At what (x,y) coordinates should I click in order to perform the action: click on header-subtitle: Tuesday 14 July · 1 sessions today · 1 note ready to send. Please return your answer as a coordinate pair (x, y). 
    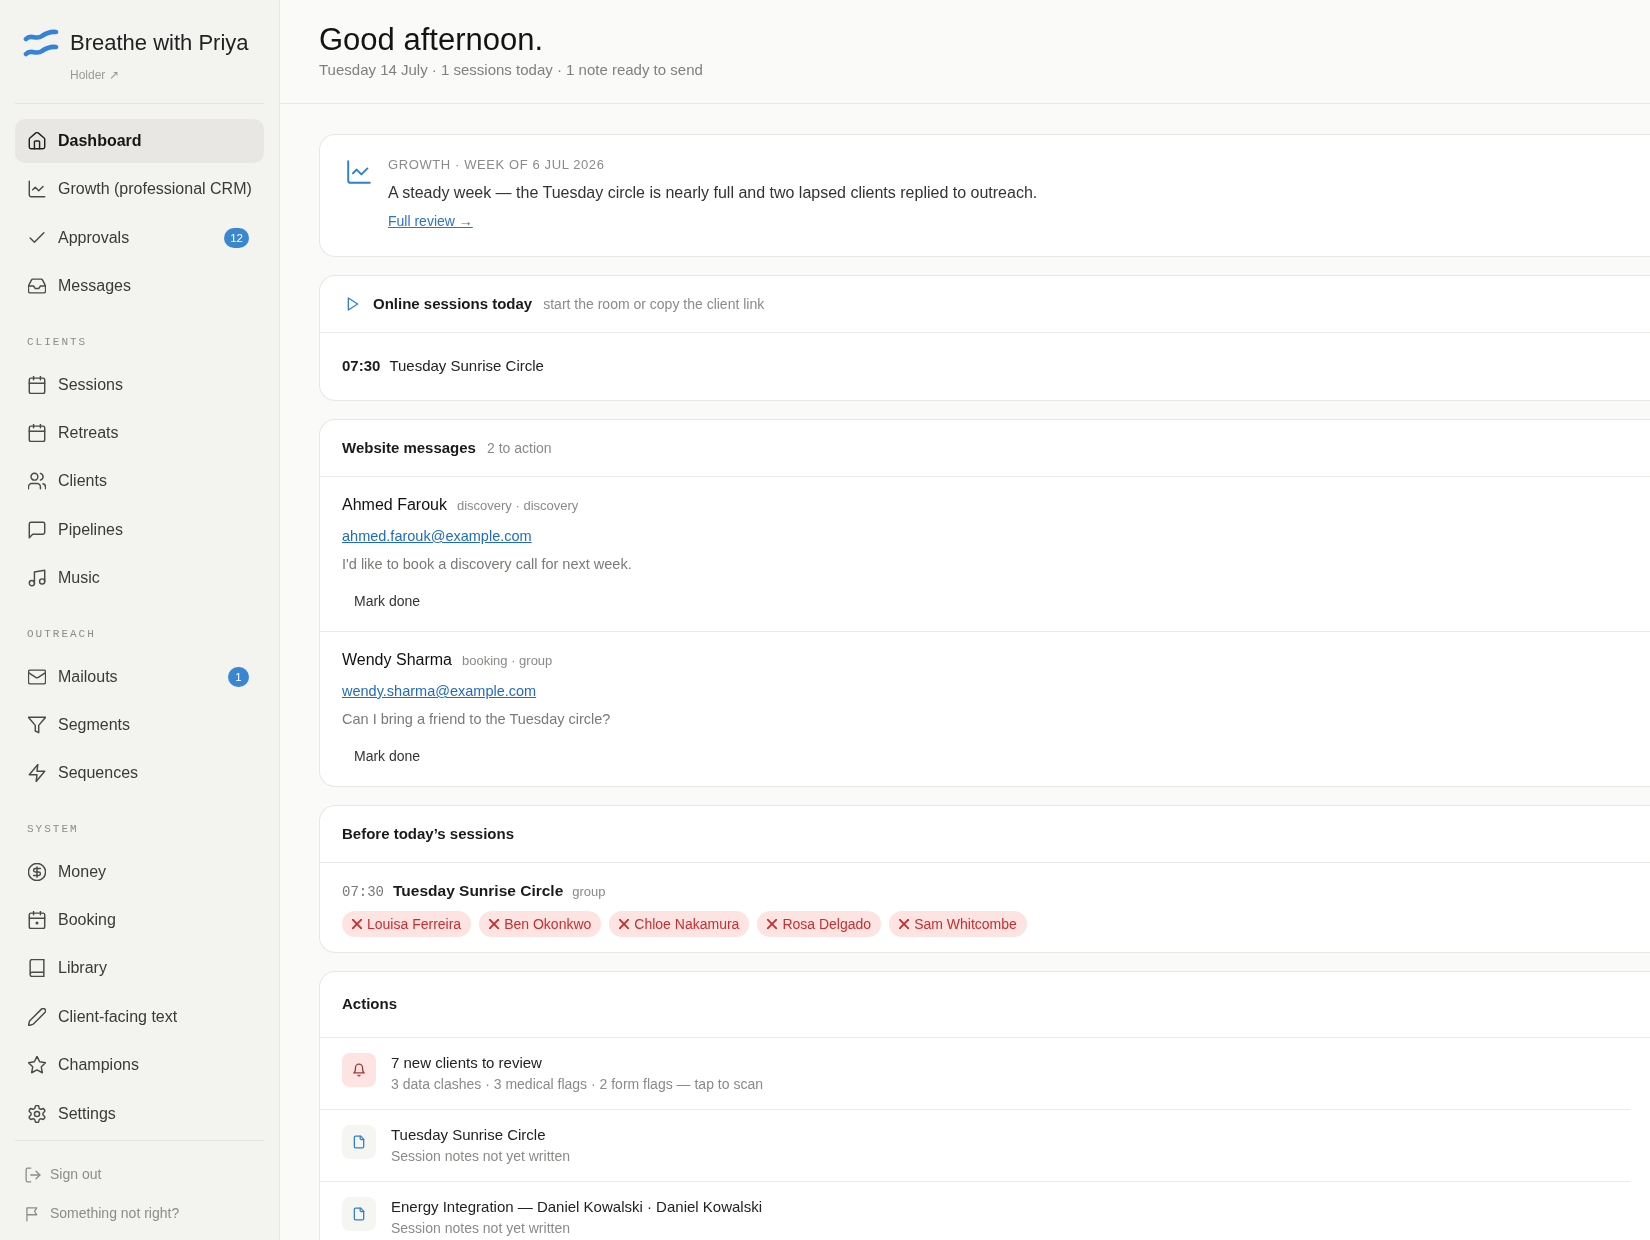
    Looking at the image, I should click on (511, 70).